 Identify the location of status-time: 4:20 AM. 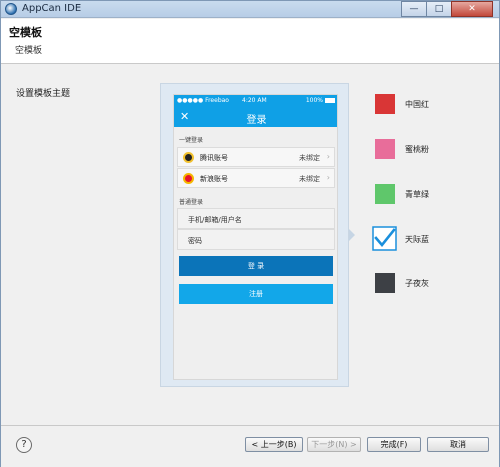
(254, 100).